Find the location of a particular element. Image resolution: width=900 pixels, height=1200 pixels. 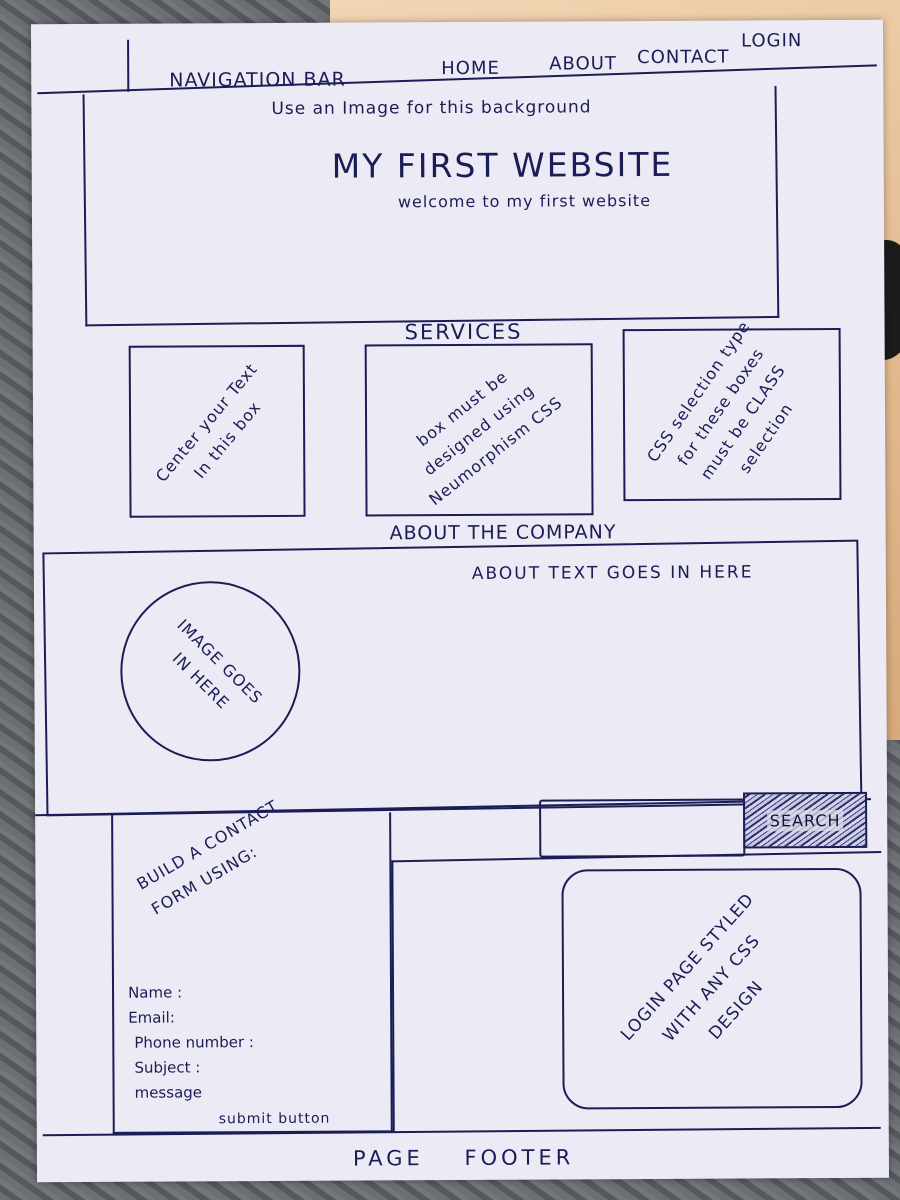

about-image-placeholder: IMAGE GOES IN HERE is located at coordinates (210, 671).